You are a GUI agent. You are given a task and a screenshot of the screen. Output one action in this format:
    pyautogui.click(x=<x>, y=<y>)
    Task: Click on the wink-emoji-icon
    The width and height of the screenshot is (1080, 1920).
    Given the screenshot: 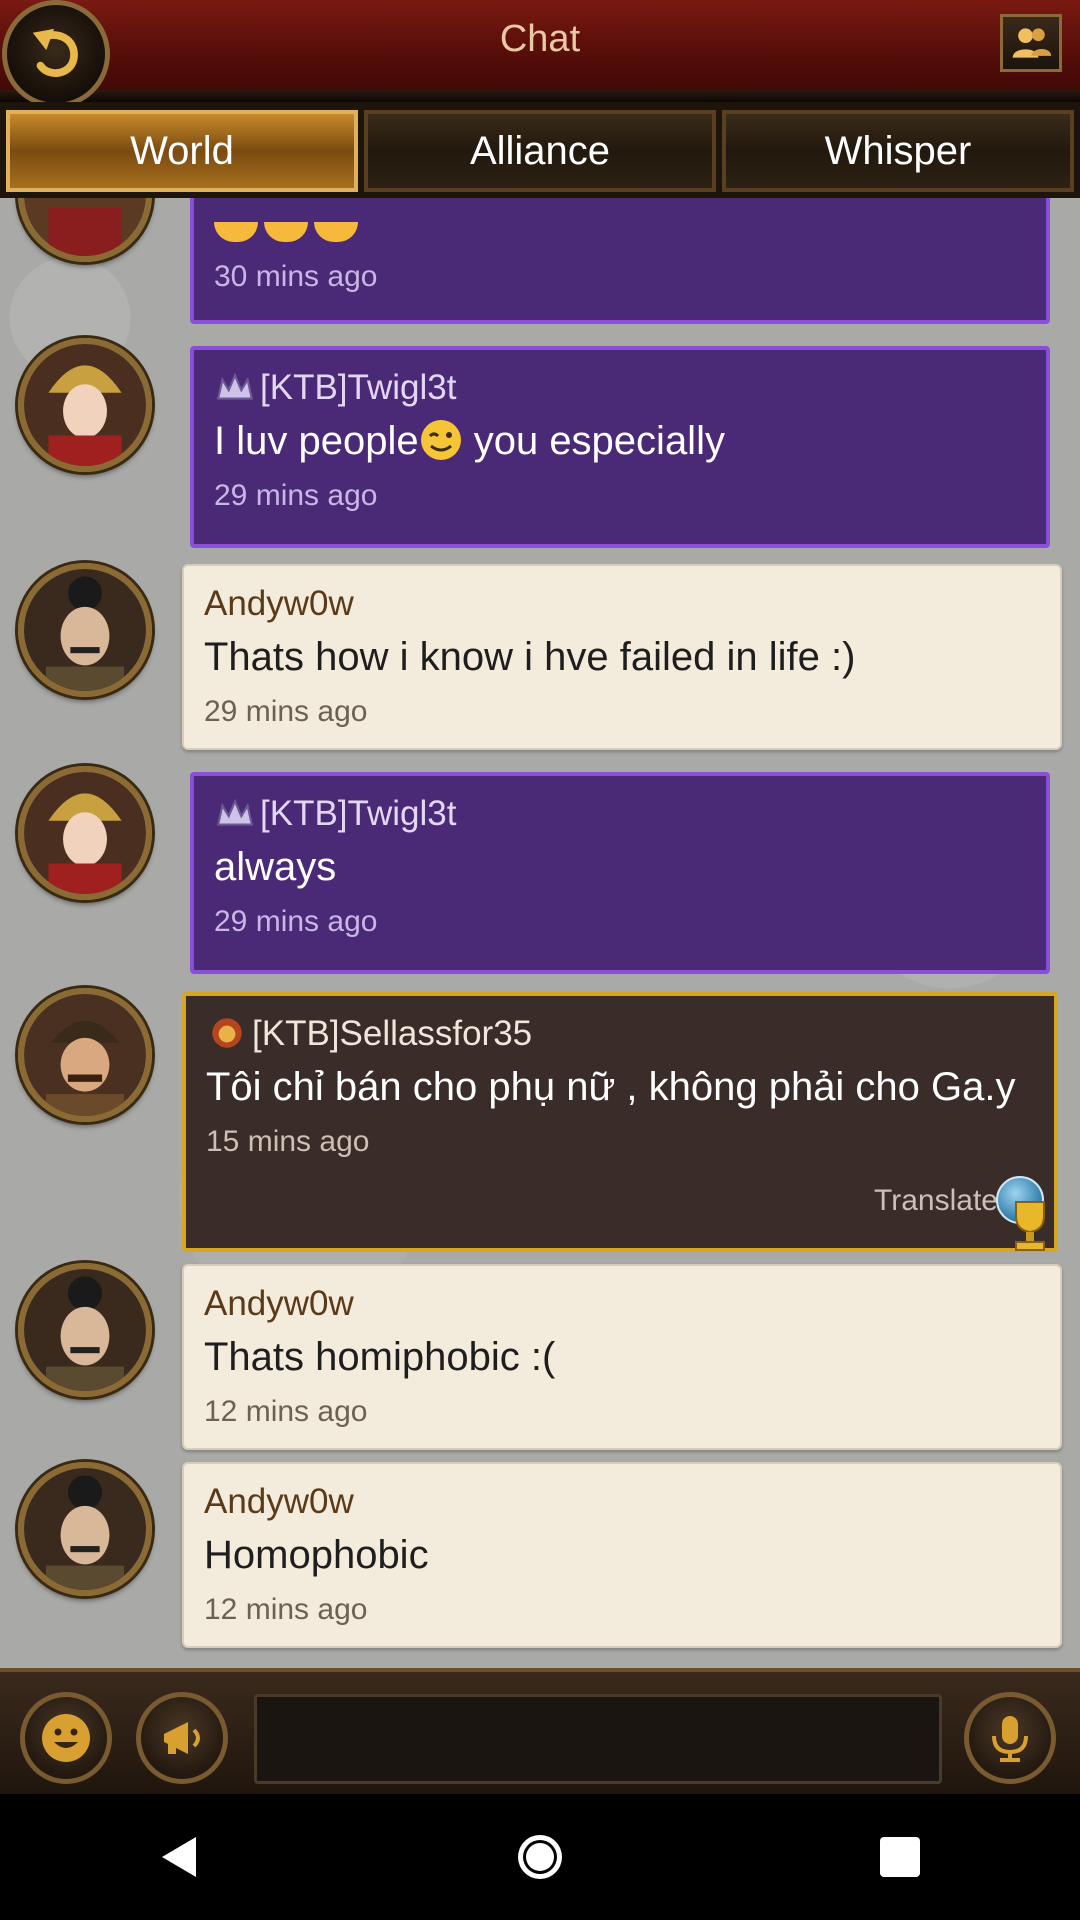 What is the action you would take?
    pyautogui.click(x=440, y=440)
    